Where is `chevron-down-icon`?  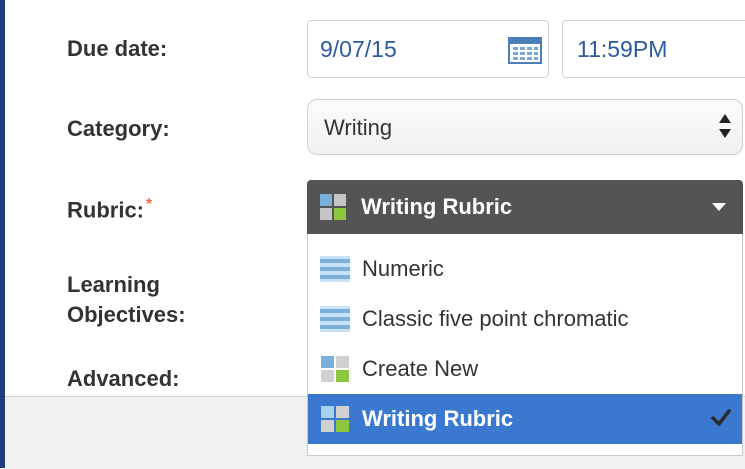 chevron-down-icon is located at coordinates (719, 207).